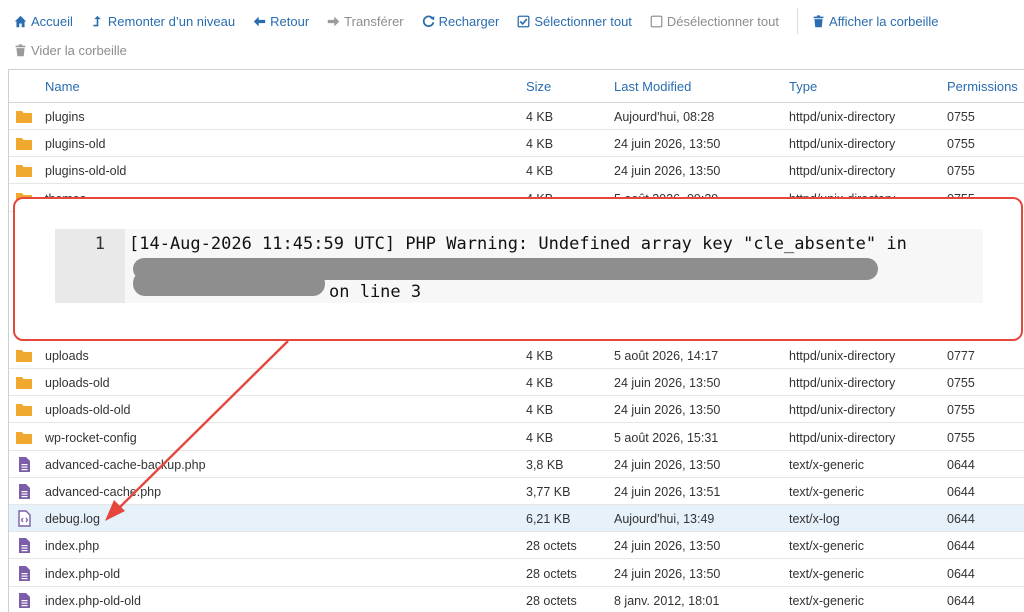 The image size is (1024, 612). I want to click on empty-box-icon, so click(656, 21).